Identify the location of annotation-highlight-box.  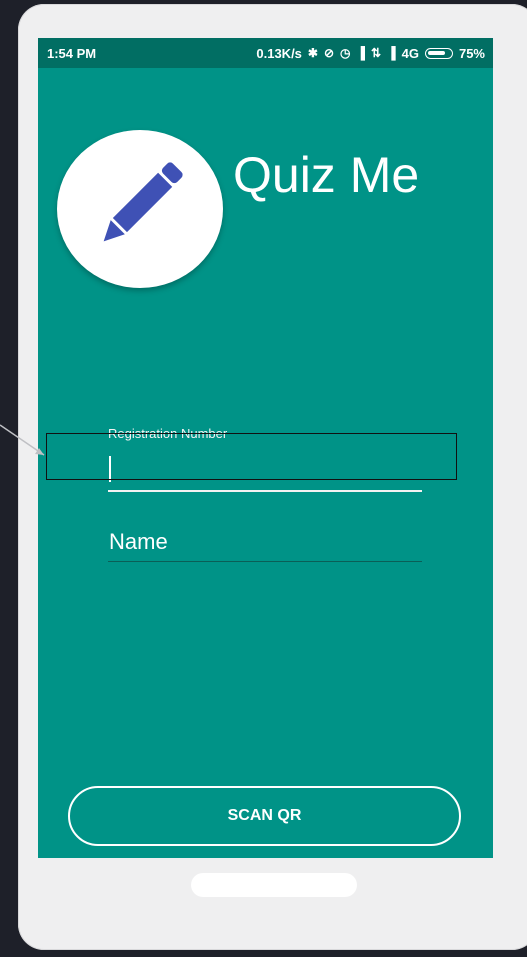
(251, 456).